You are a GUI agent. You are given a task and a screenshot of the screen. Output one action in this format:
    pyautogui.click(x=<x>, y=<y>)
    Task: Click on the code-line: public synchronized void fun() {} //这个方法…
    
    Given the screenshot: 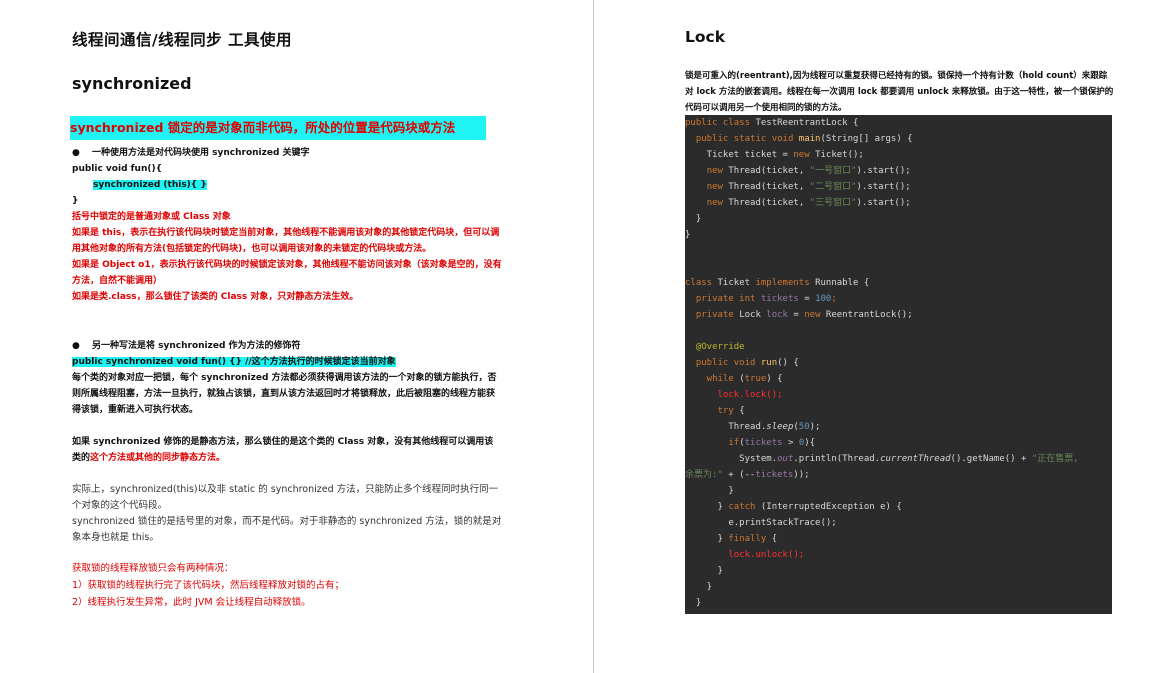 What is the action you would take?
    pyautogui.click(x=287, y=362)
    